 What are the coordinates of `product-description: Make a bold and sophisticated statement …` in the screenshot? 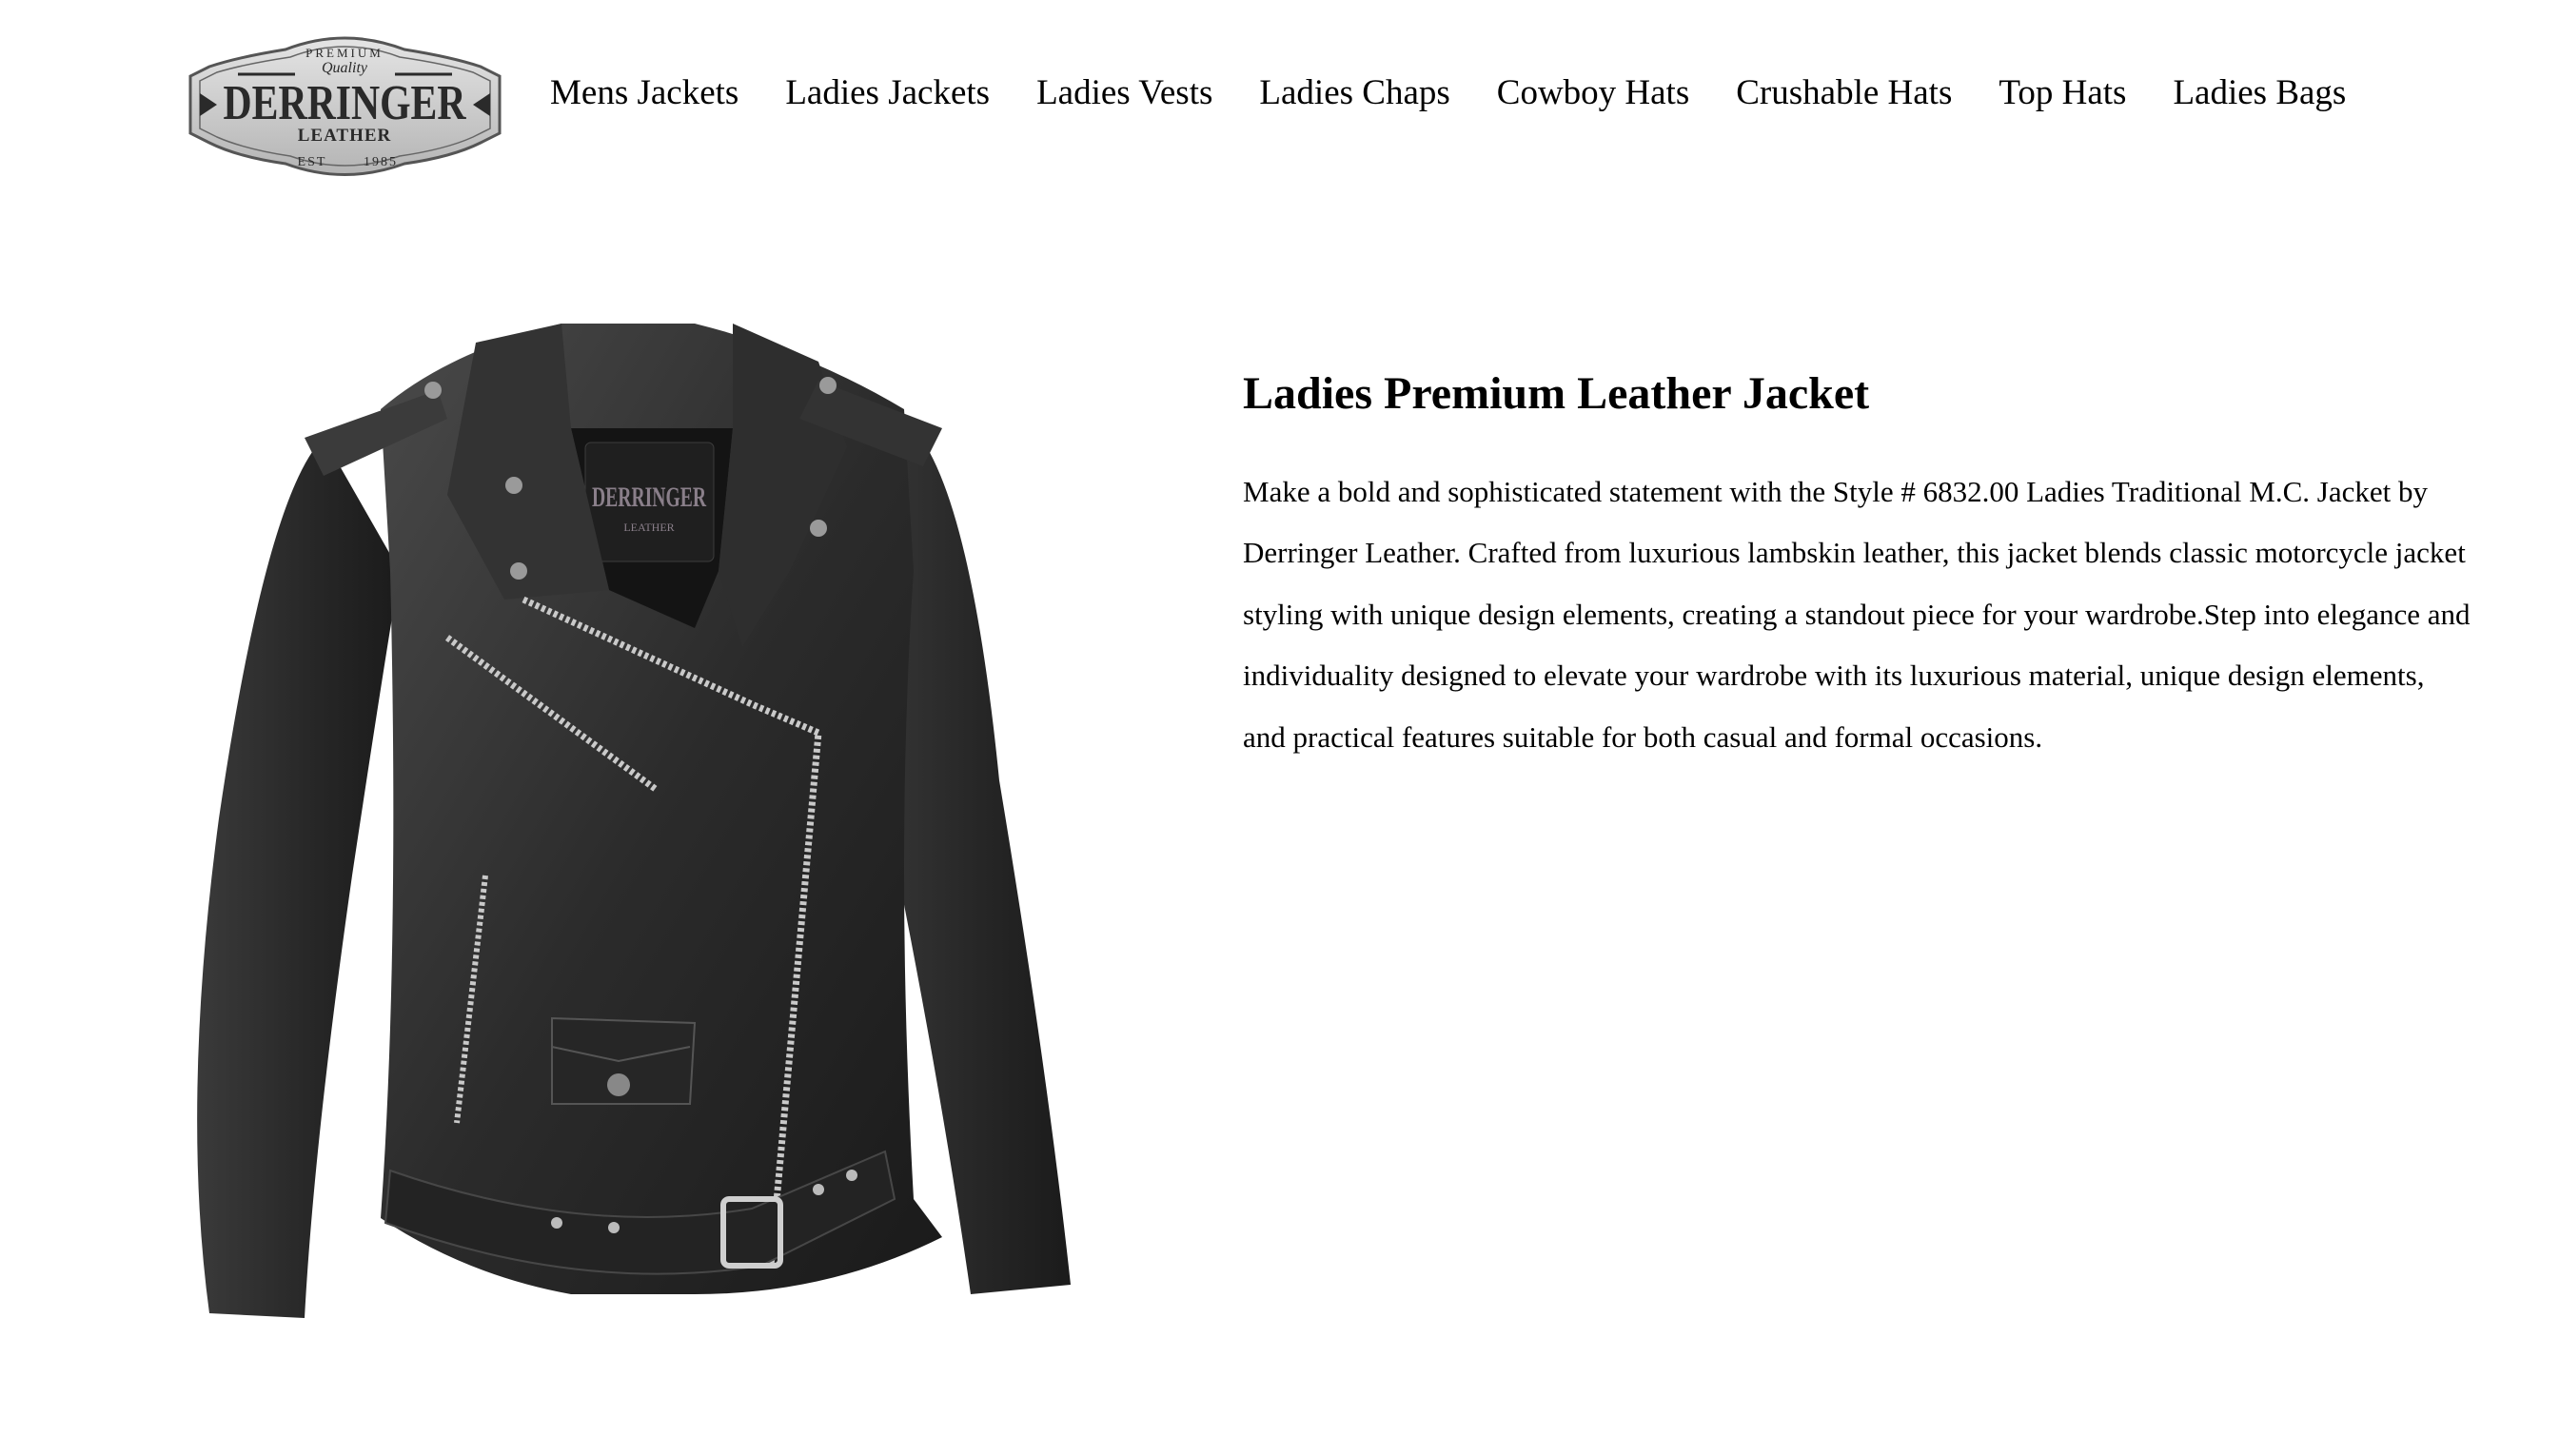 It's located at (1857, 614).